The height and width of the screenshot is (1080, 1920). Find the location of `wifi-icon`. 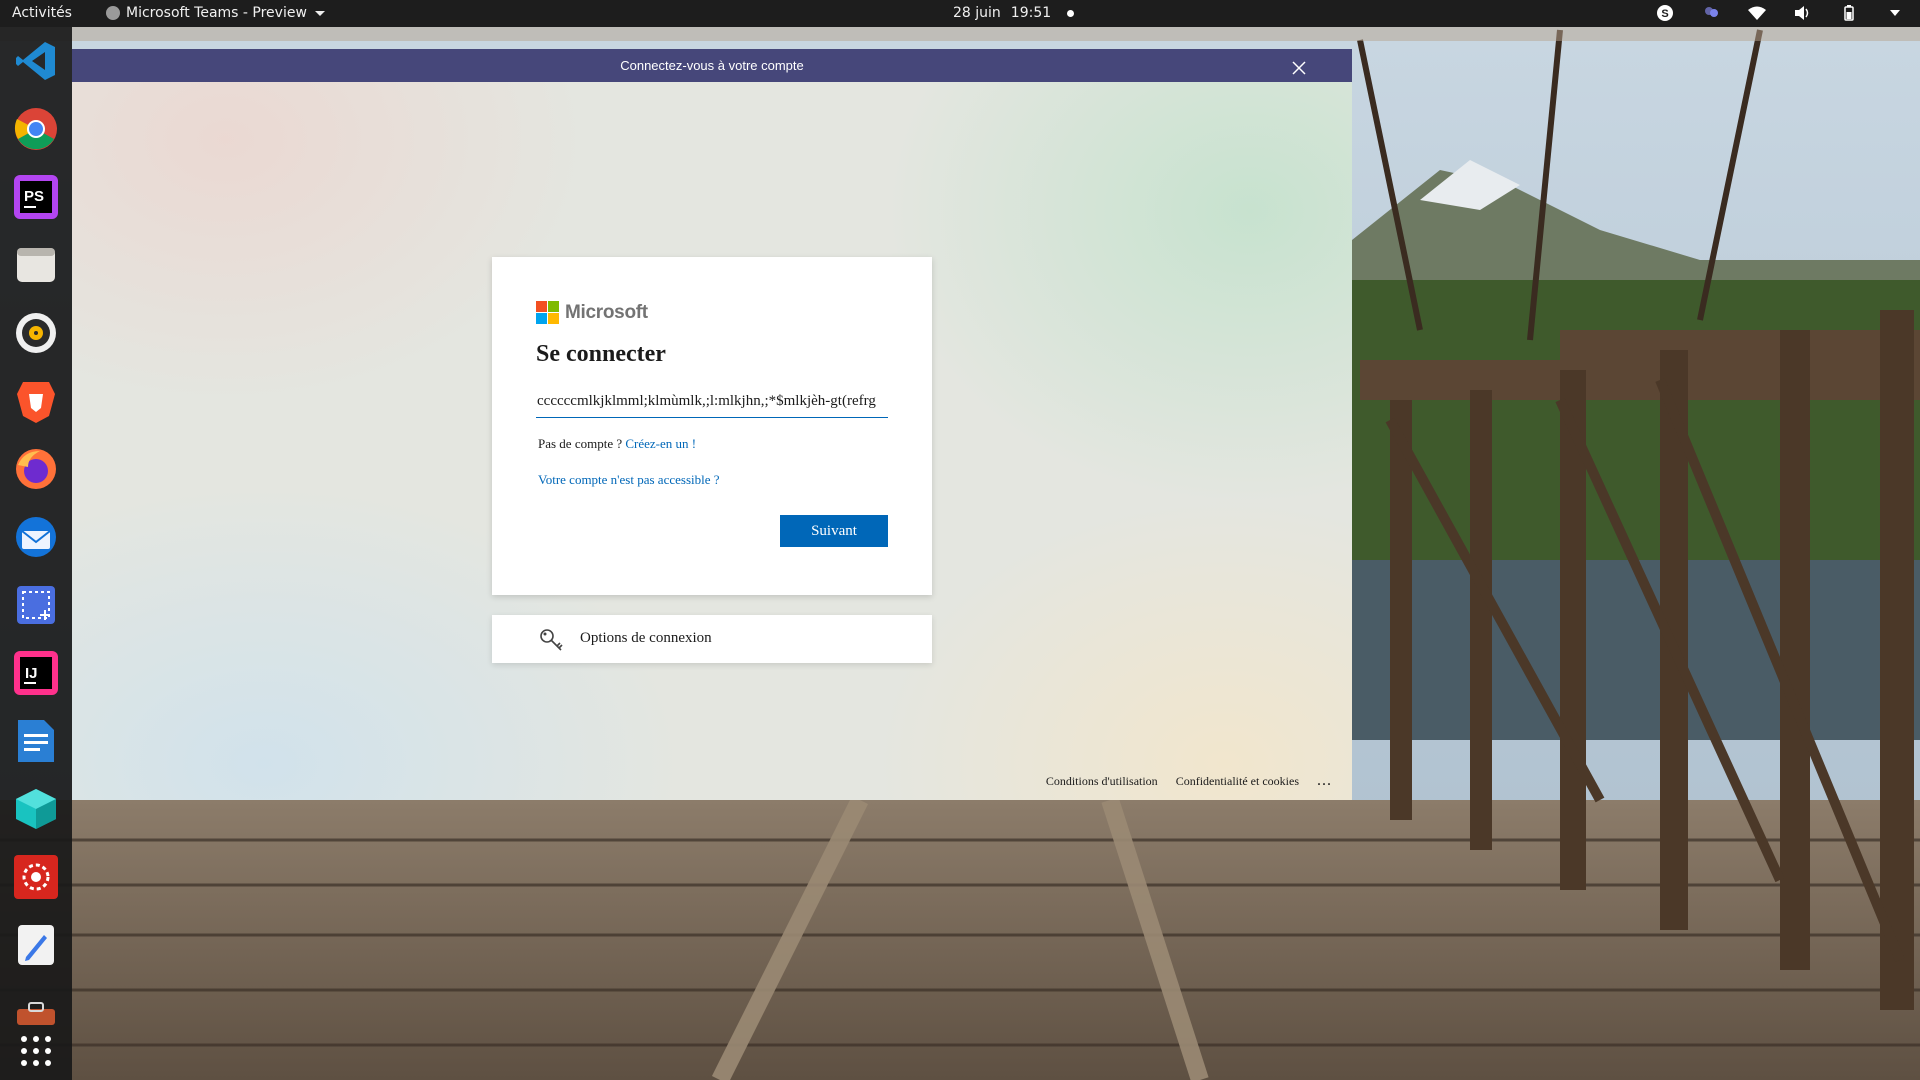

wifi-icon is located at coordinates (1757, 13).